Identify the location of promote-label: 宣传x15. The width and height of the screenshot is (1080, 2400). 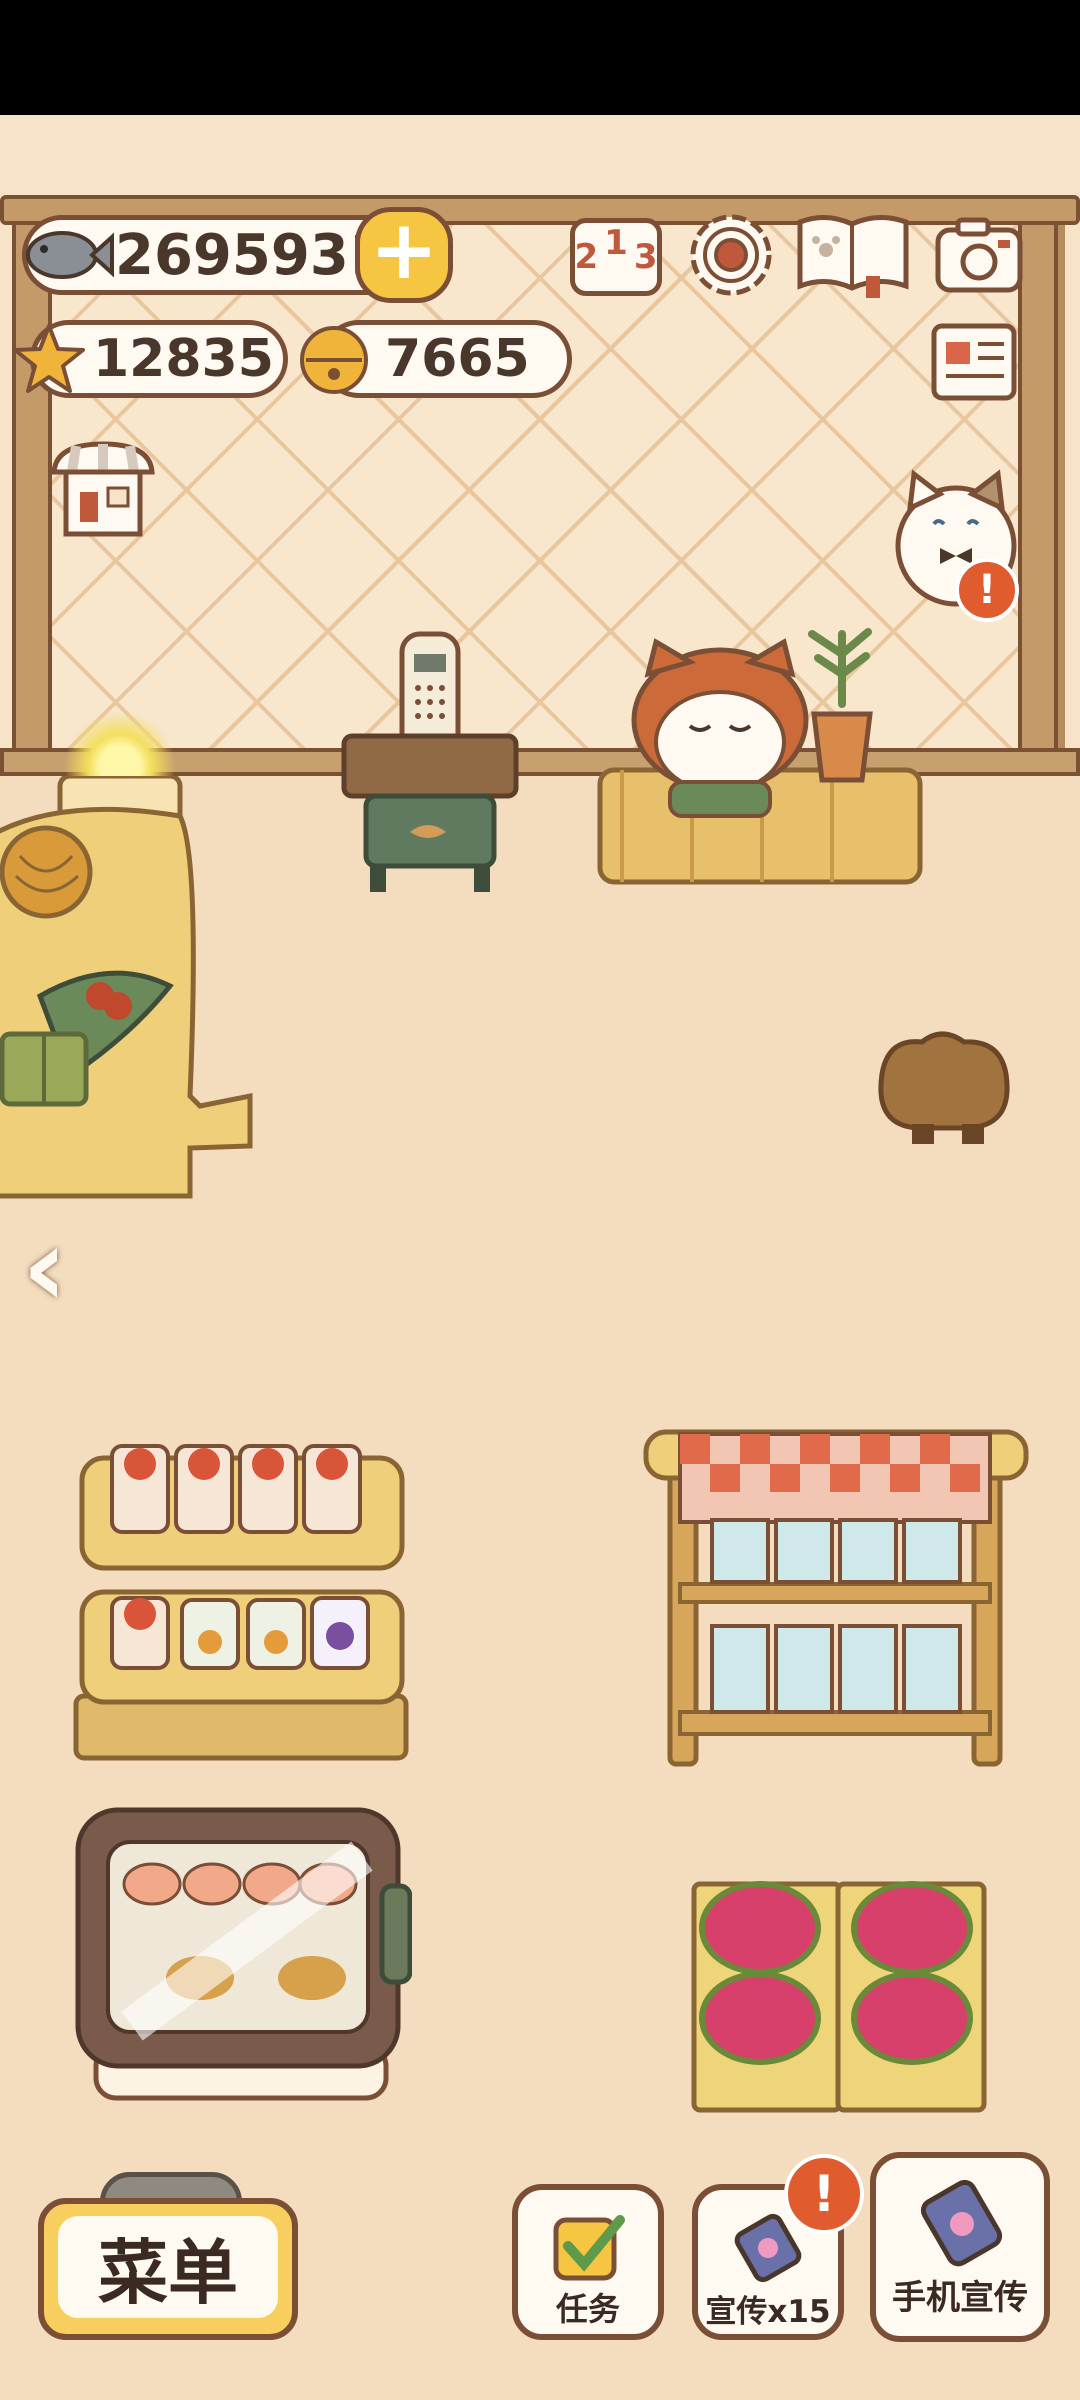
(768, 2312).